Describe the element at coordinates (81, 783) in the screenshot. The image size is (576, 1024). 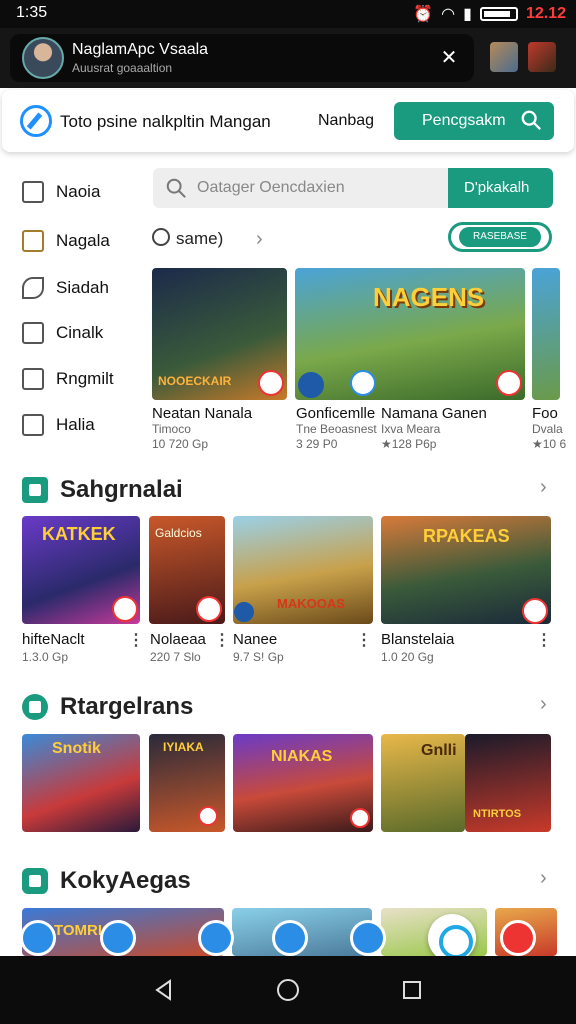
I see `game-card: Snotik` at that location.